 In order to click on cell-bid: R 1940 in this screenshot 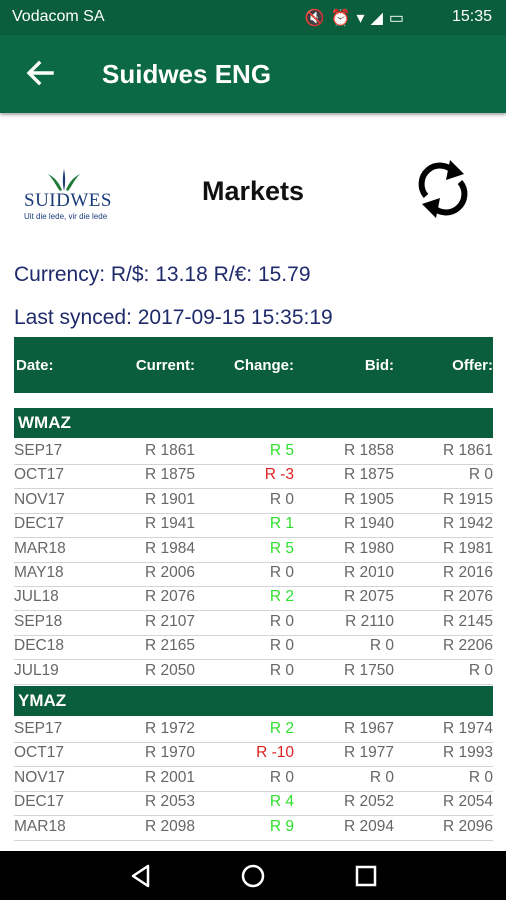, I will do `click(369, 524)`.